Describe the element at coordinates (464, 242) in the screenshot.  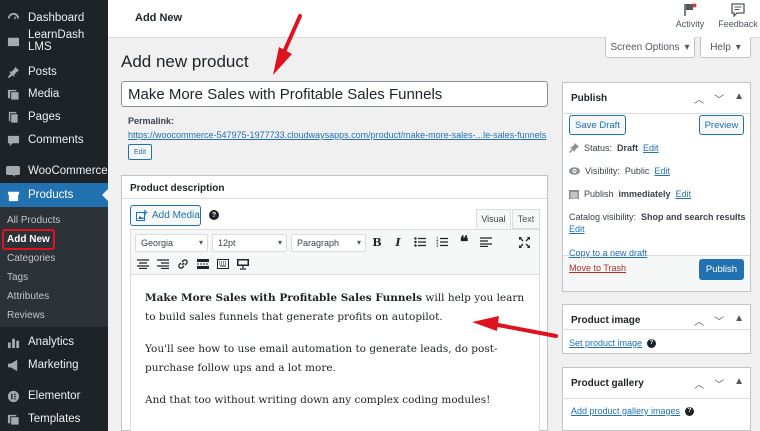
I see `blockquote-icon: ❝` at that location.